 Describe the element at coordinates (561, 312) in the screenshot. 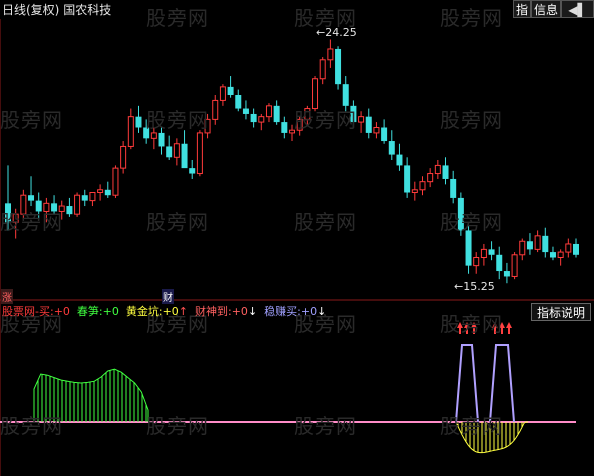

I see `indicator-help-button: 指标说明` at that location.